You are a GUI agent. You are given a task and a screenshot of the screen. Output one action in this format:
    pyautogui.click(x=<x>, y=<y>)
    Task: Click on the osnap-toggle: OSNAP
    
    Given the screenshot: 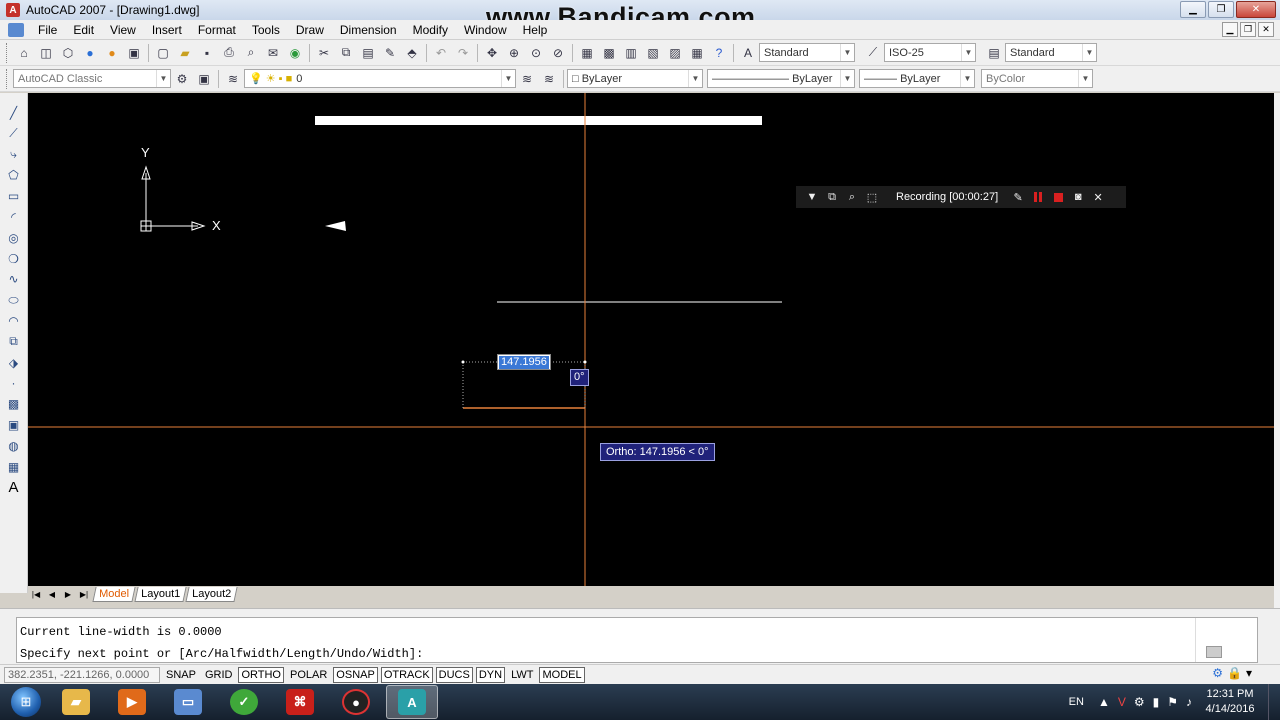 What is the action you would take?
    pyautogui.click(x=355, y=674)
    